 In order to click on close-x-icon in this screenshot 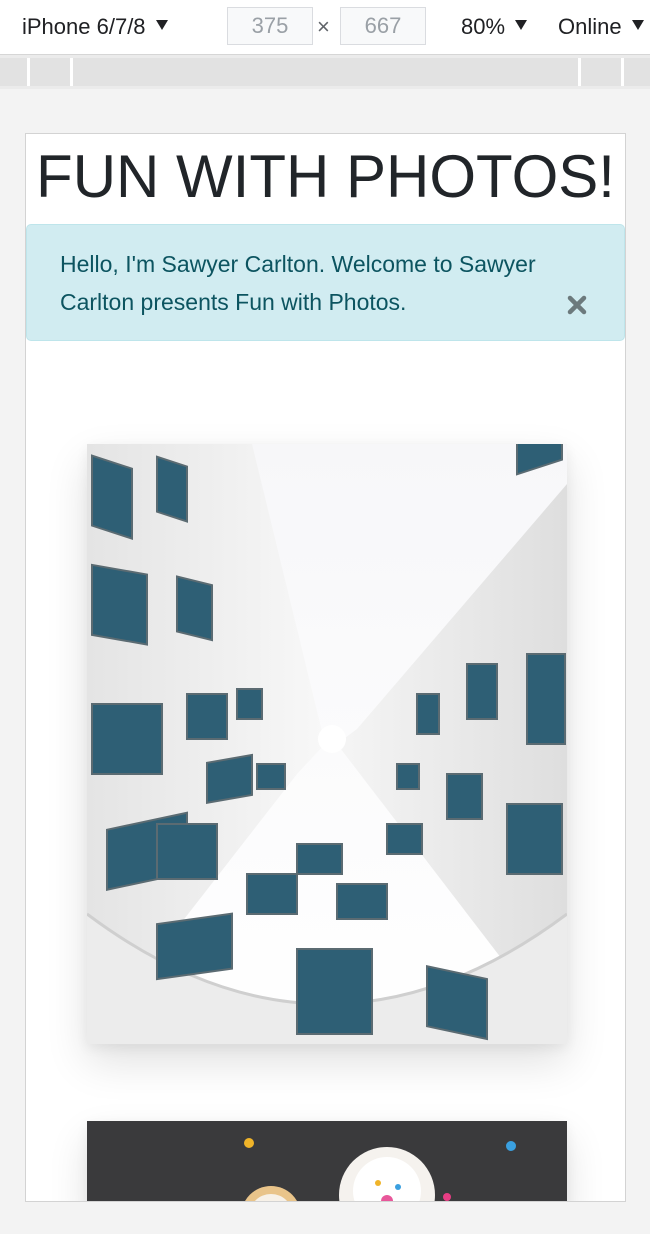, I will do `click(577, 305)`.